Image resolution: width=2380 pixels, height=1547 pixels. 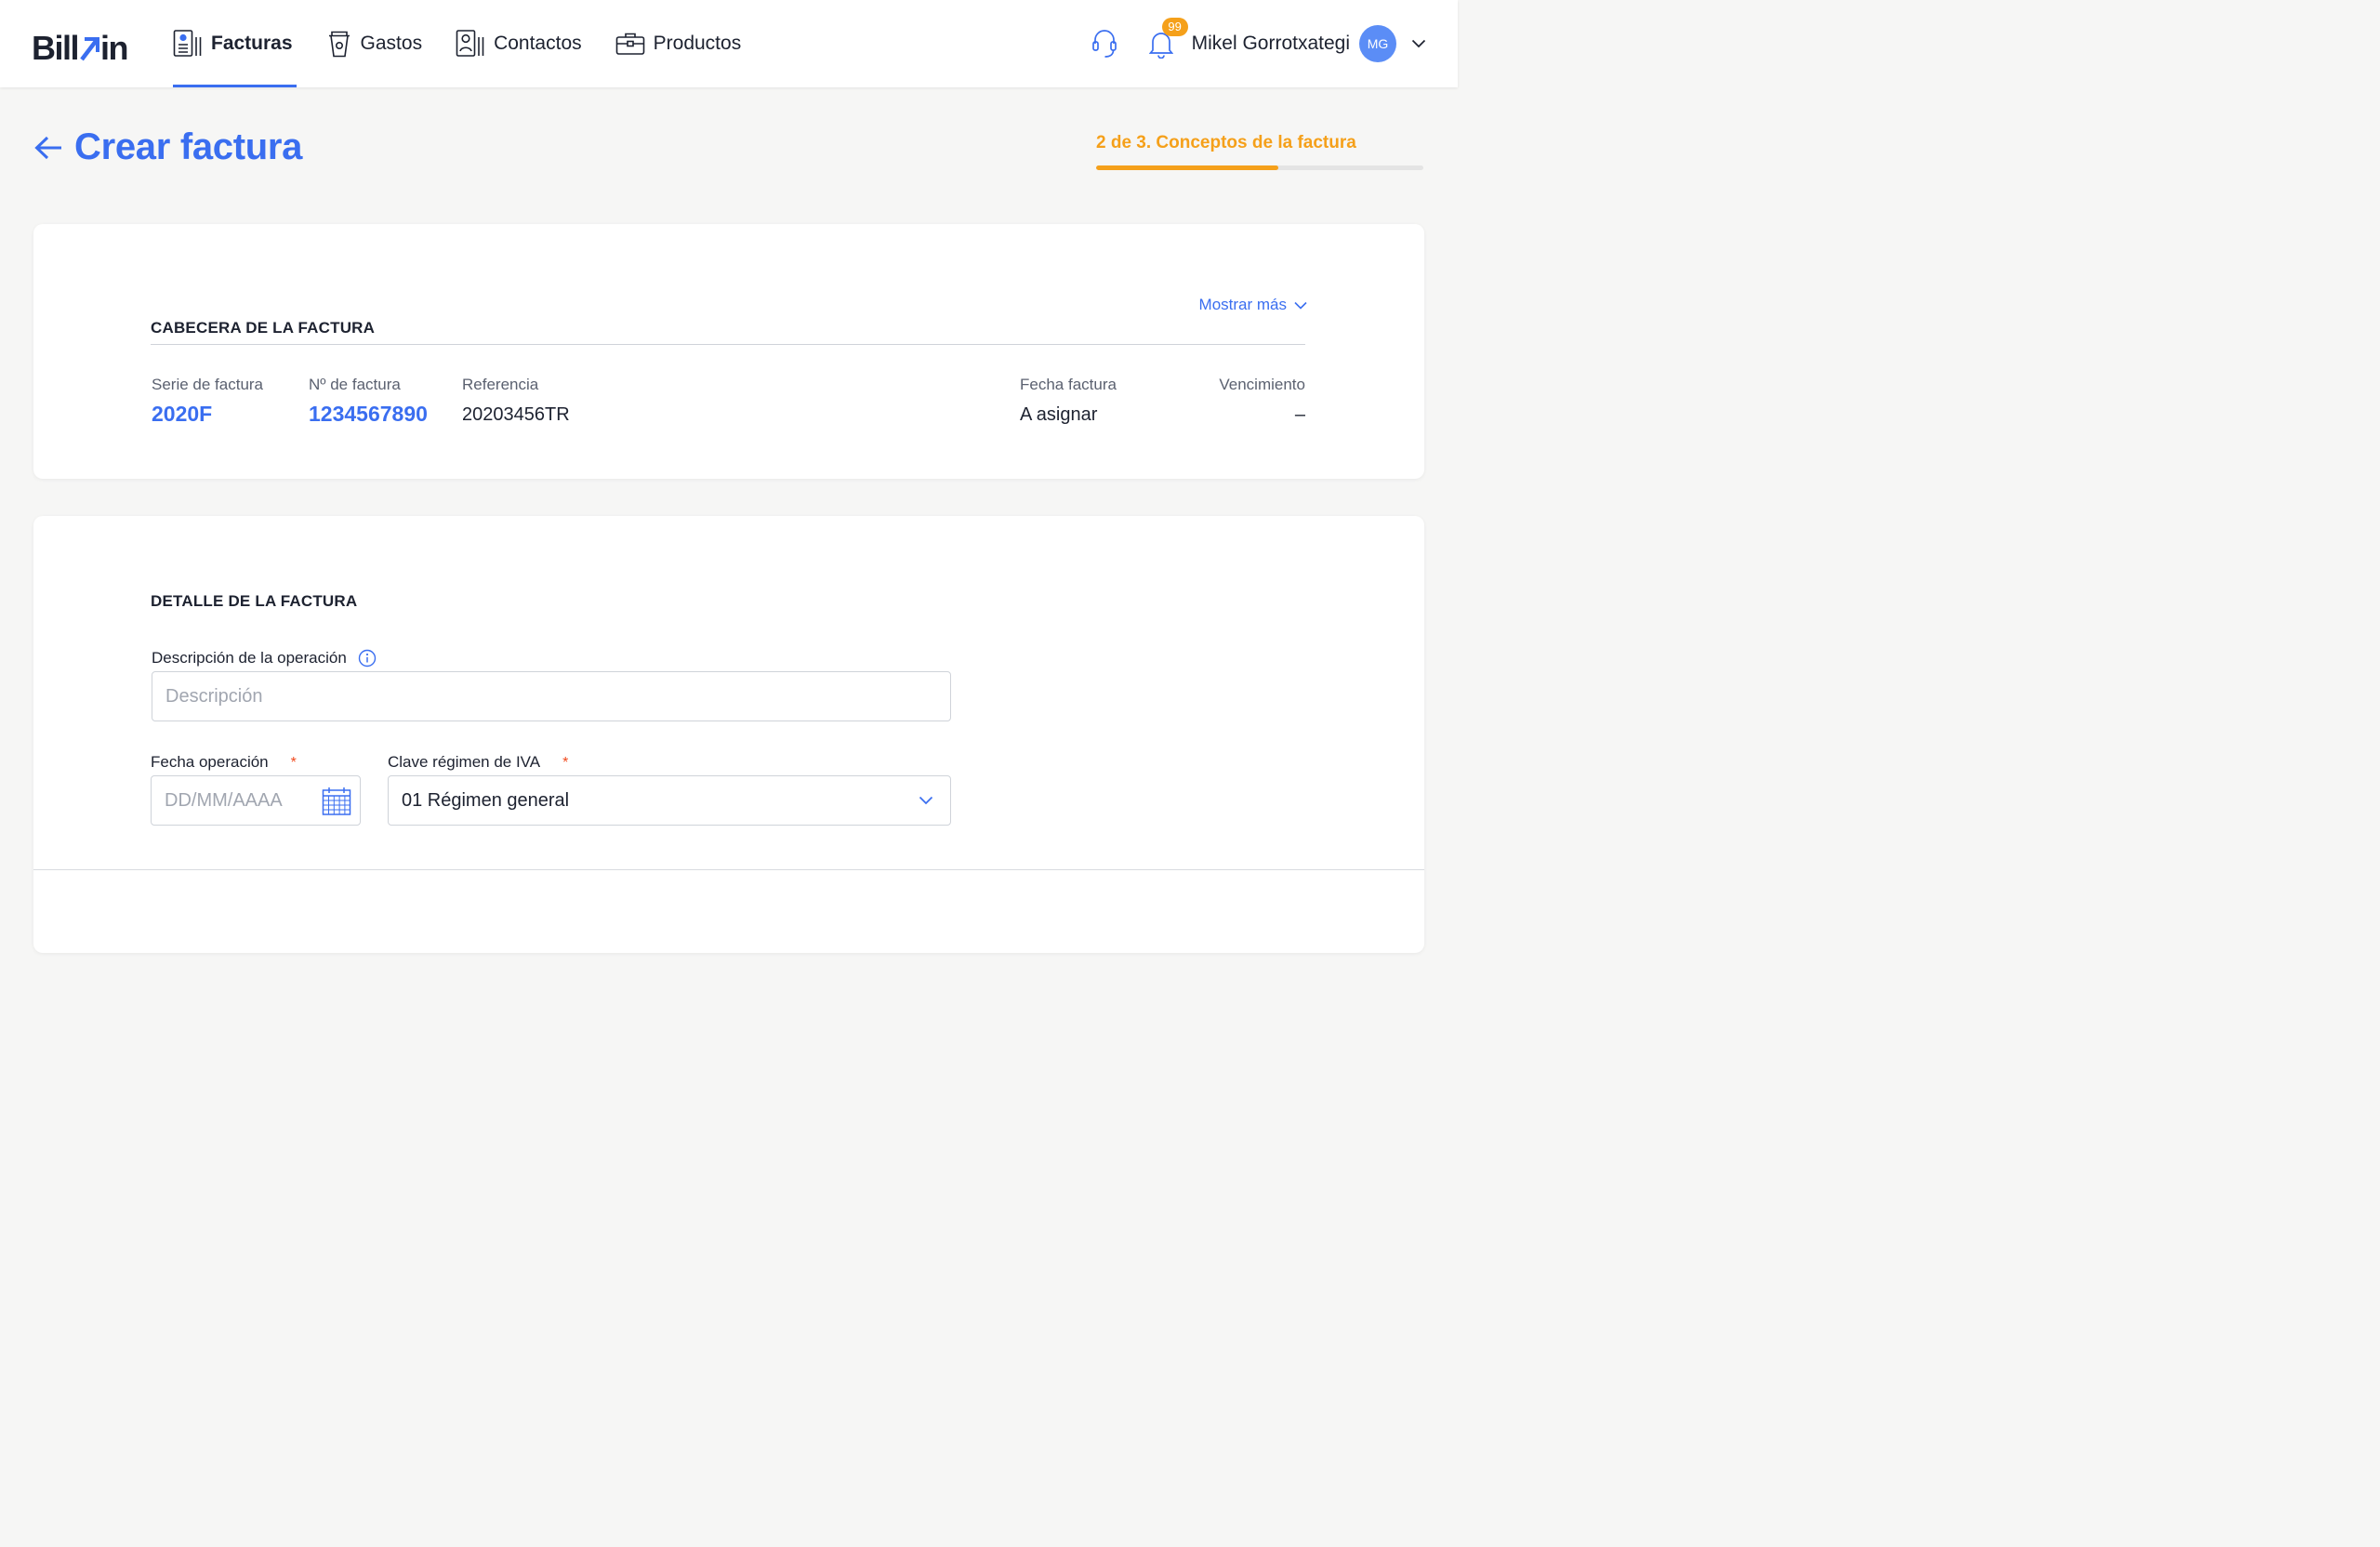 What do you see at coordinates (551, 696) in the screenshot?
I see `description-input: Descripción` at bounding box center [551, 696].